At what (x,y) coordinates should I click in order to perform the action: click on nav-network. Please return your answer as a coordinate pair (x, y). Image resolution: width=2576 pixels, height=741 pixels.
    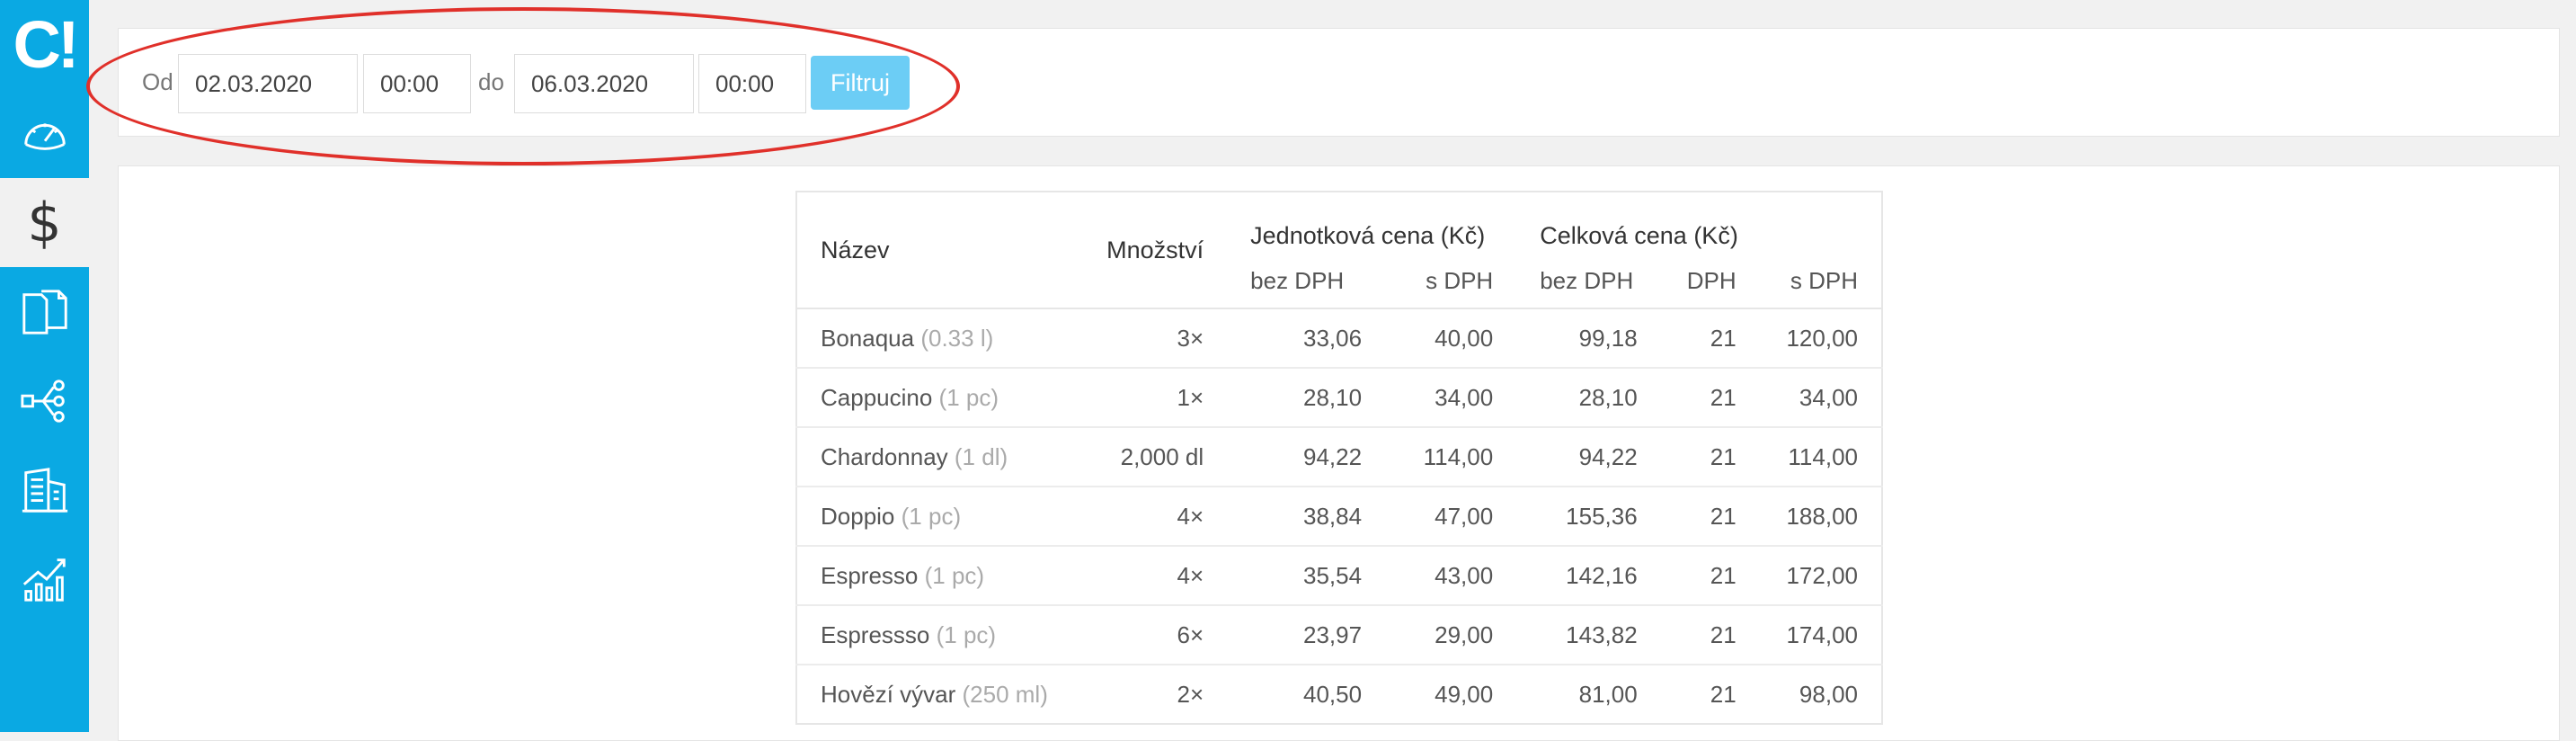
    Looking at the image, I should click on (44, 401).